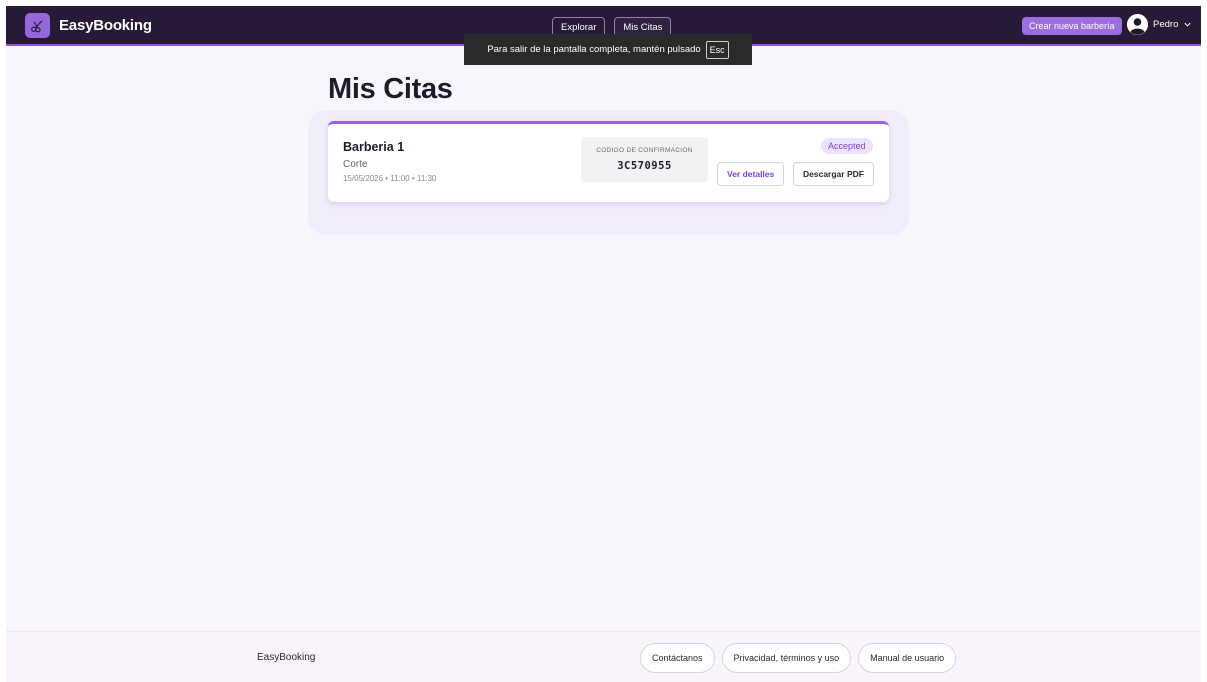 The image size is (1207, 682). What do you see at coordinates (1072, 26) in the screenshot?
I see `create-barbershop-button: Crear nueva barbería` at bounding box center [1072, 26].